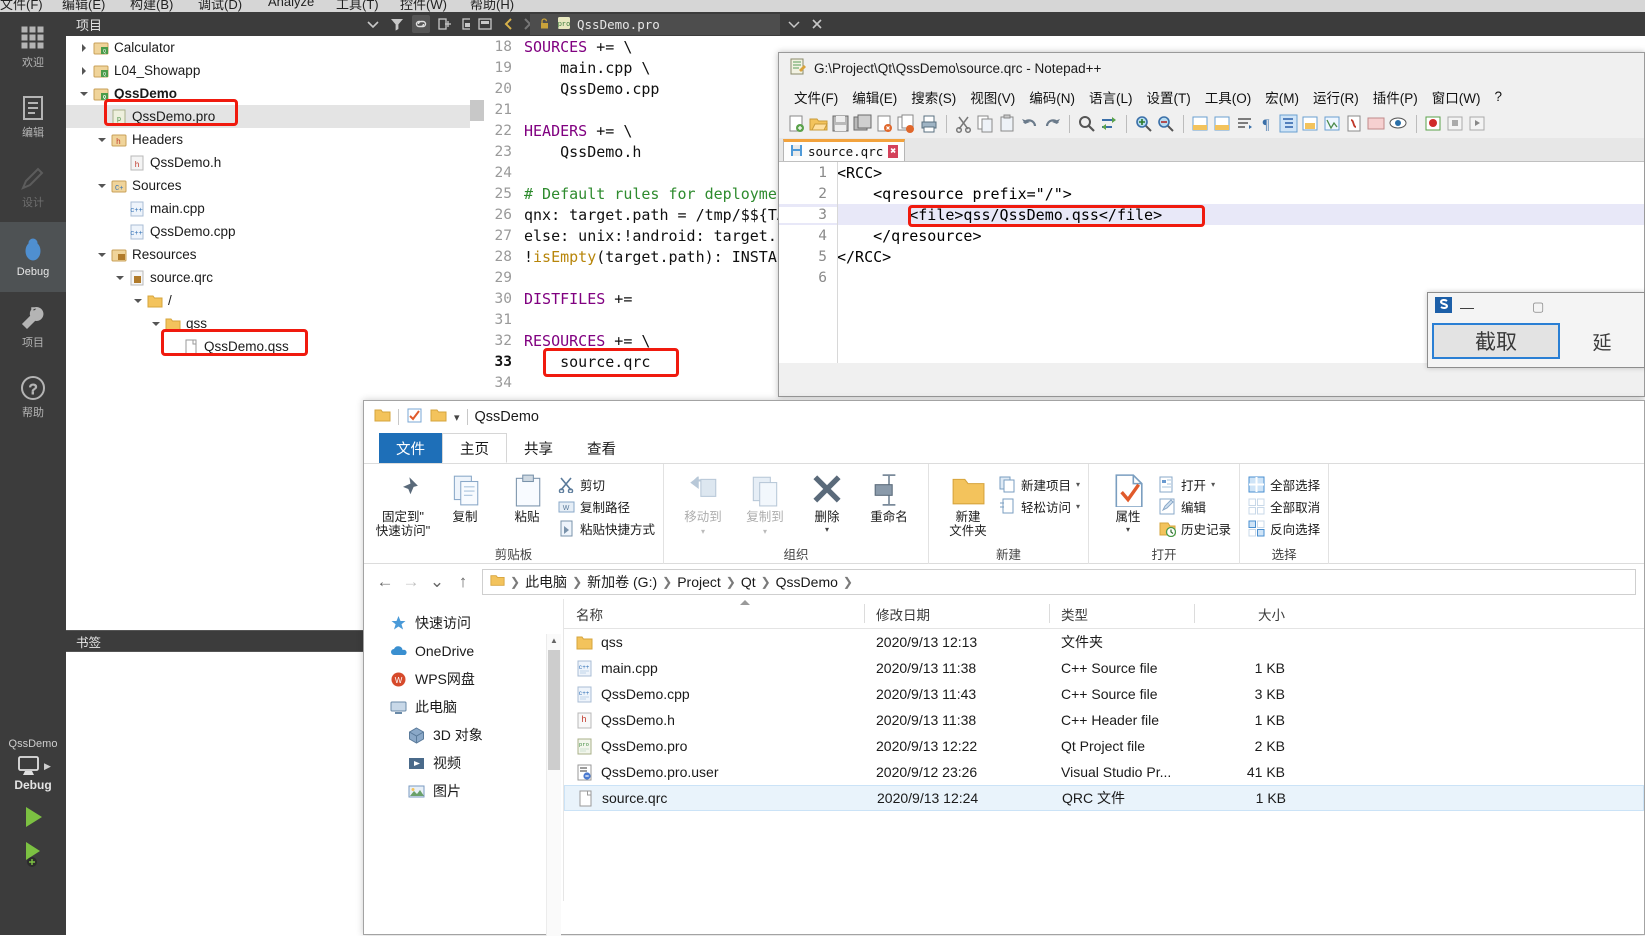 The width and height of the screenshot is (1645, 936). What do you see at coordinates (1039, 506) in the screenshot?
I see `ribbon-item-轻松访问: 轻松访问 ▾` at bounding box center [1039, 506].